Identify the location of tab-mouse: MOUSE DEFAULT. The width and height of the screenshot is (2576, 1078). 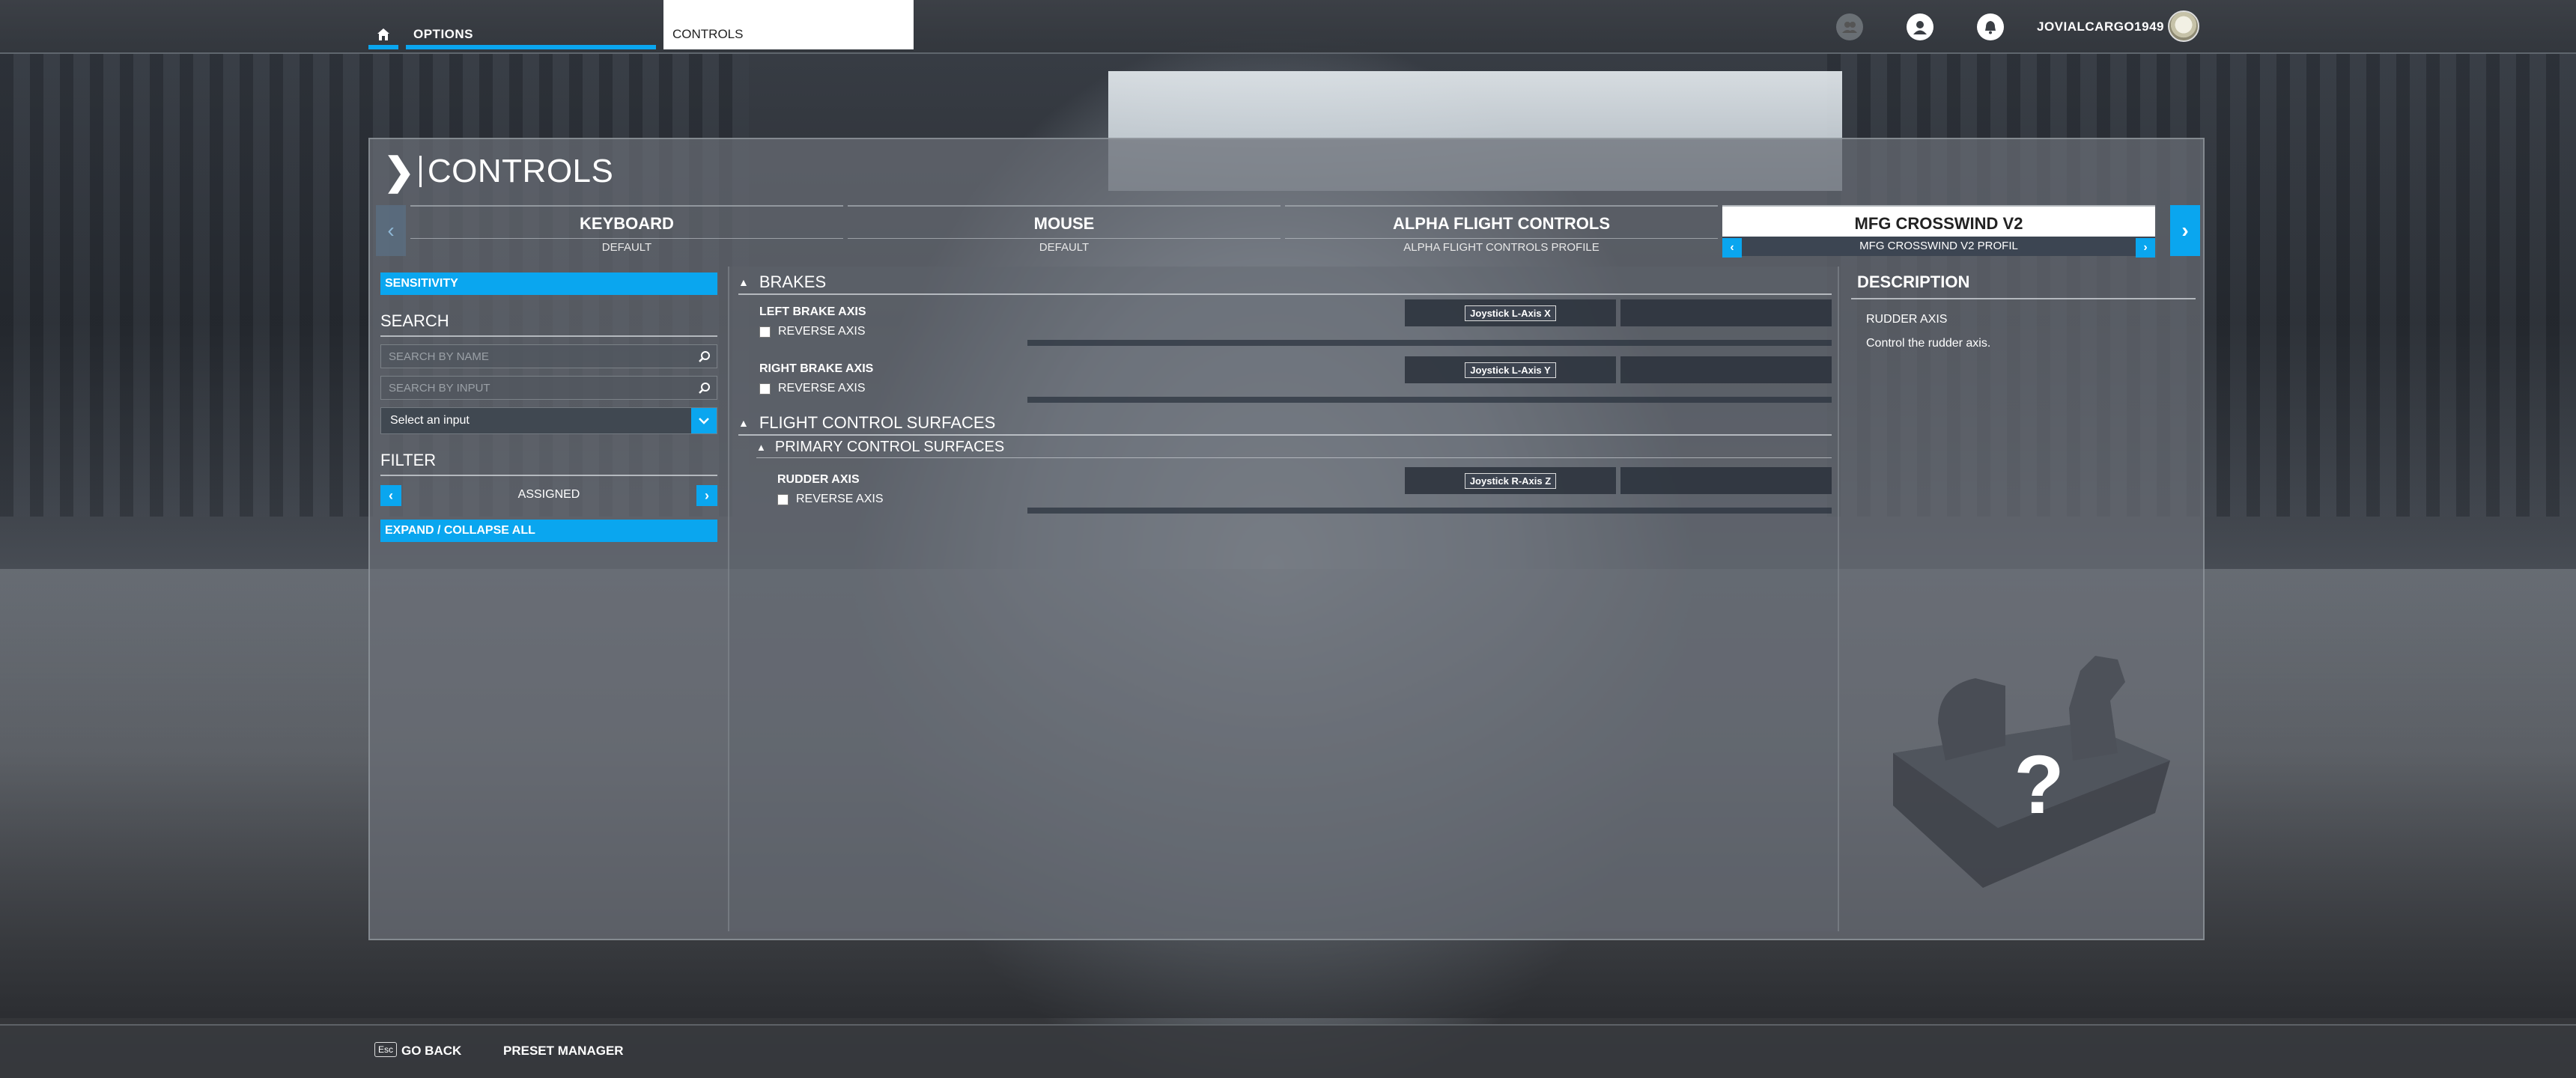
(1064, 230).